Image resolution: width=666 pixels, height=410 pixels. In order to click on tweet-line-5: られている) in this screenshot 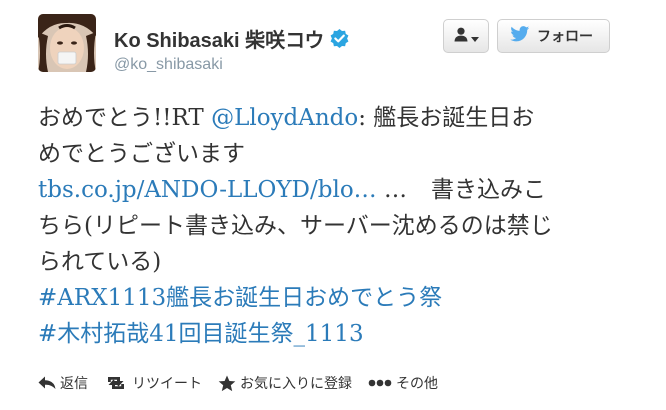, I will do `click(100, 262)`.